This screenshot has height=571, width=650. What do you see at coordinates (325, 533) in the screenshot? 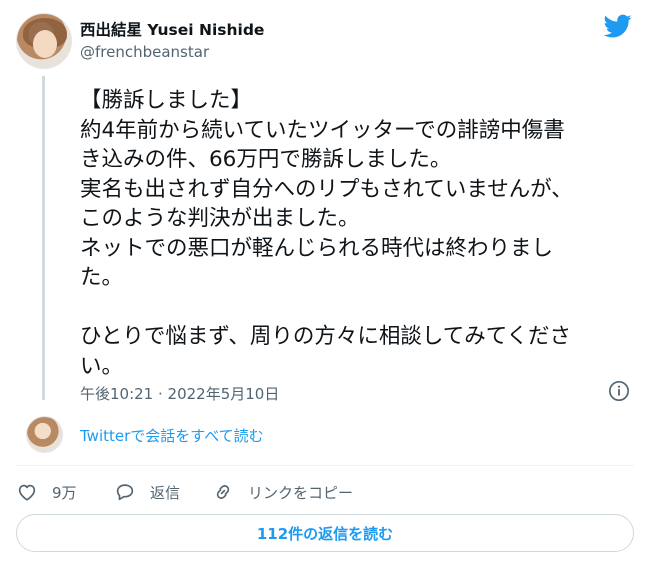
I see `read-replies-button: 112件の返信を読む` at bounding box center [325, 533].